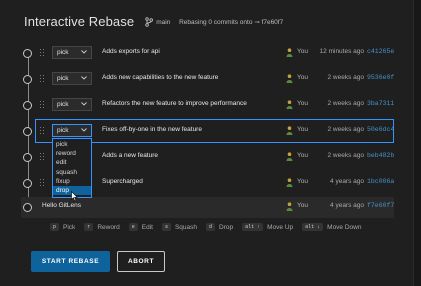  Describe the element at coordinates (380, 155) in the screenshot. I see `commit-sha: beb482b` at that location.